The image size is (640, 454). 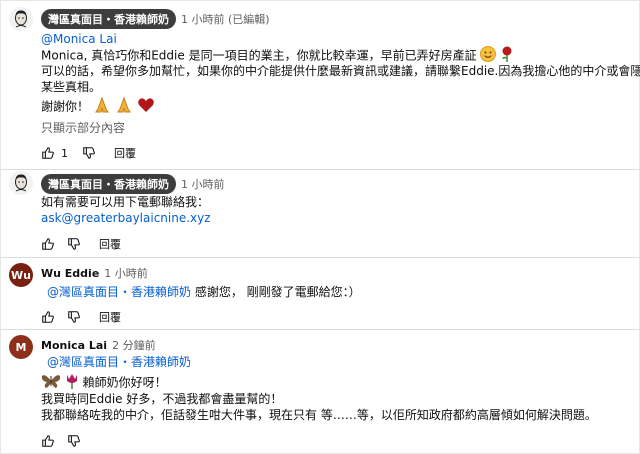 I want to click on comment-header: 灣區真面目・香港賴師奶 1 小時前 (已編輯), so click(x=155, y=19).